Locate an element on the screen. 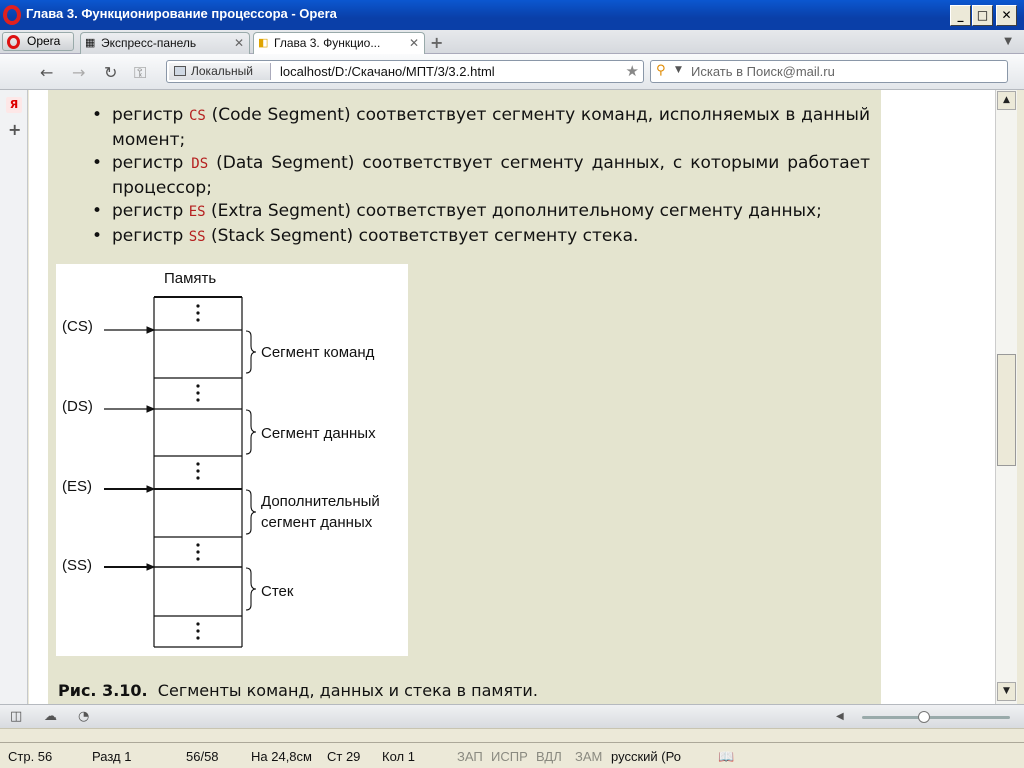 The height and width of the screenshot is (768, 1024). back-arrow-icon: ← is located at coordinates (46, 72).